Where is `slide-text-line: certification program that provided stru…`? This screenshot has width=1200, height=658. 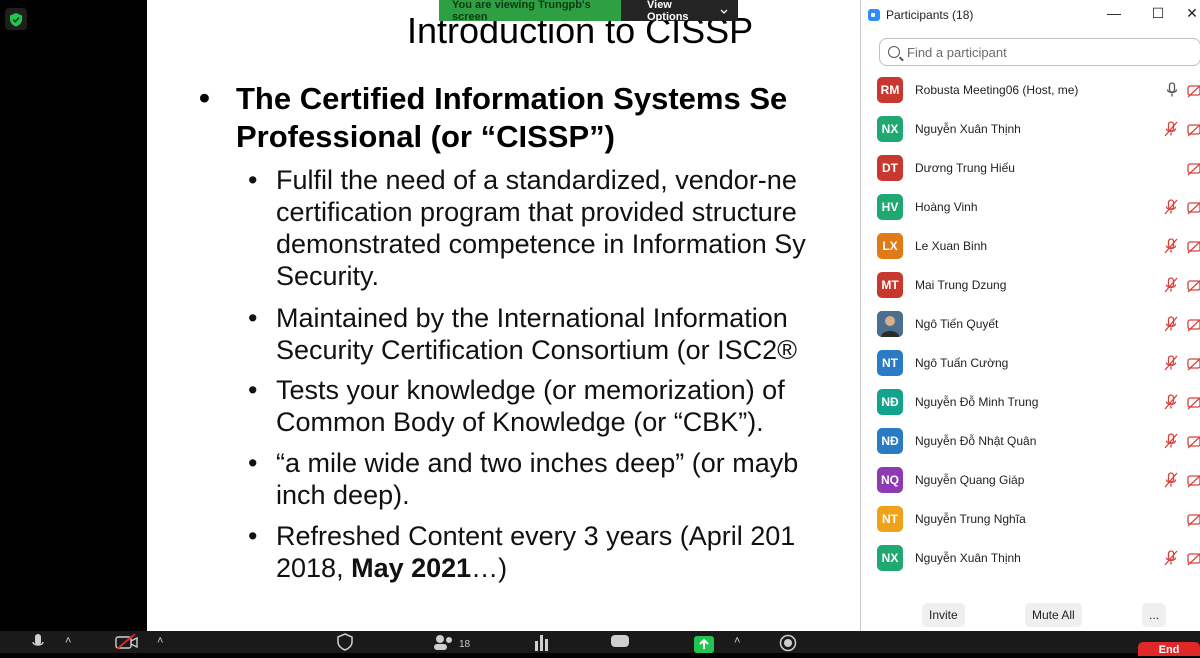 slide-text-line: certification program that provided stru… is located at coordinates (536, 212).